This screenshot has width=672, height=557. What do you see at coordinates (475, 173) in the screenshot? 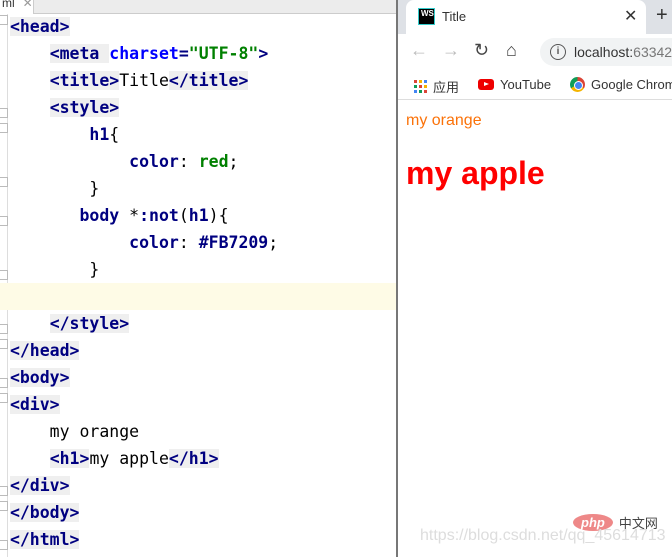
I see `apple-heading: my apple` at bounding box center [475, 173].